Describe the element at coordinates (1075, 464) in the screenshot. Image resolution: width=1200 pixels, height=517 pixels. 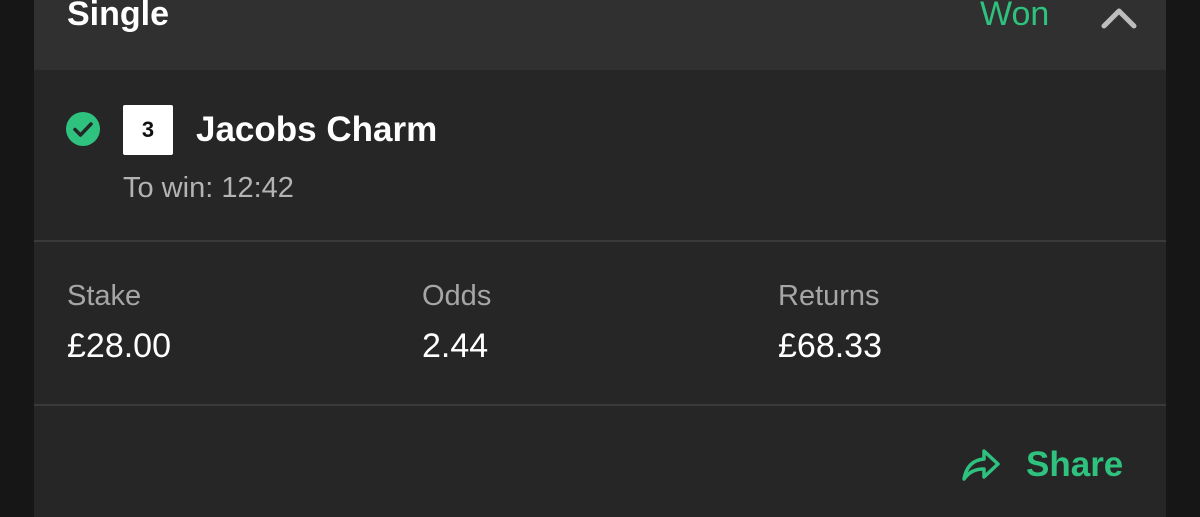
I see `share-label: Share` at that location.